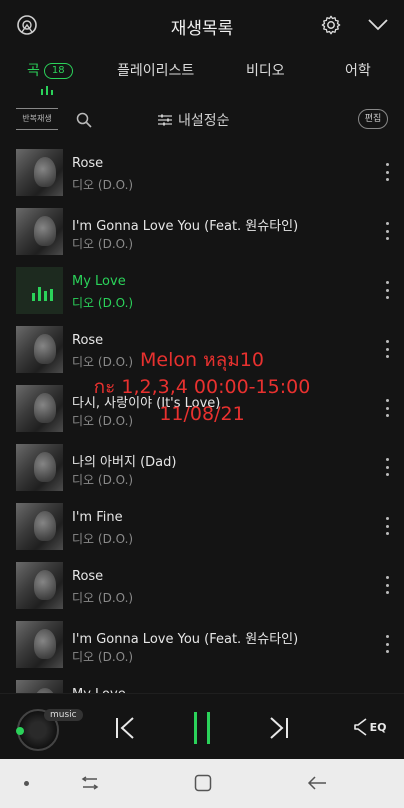 This screenshot has width=404, height=808. I want to click on back-arrow-icon, so click(317, 783).